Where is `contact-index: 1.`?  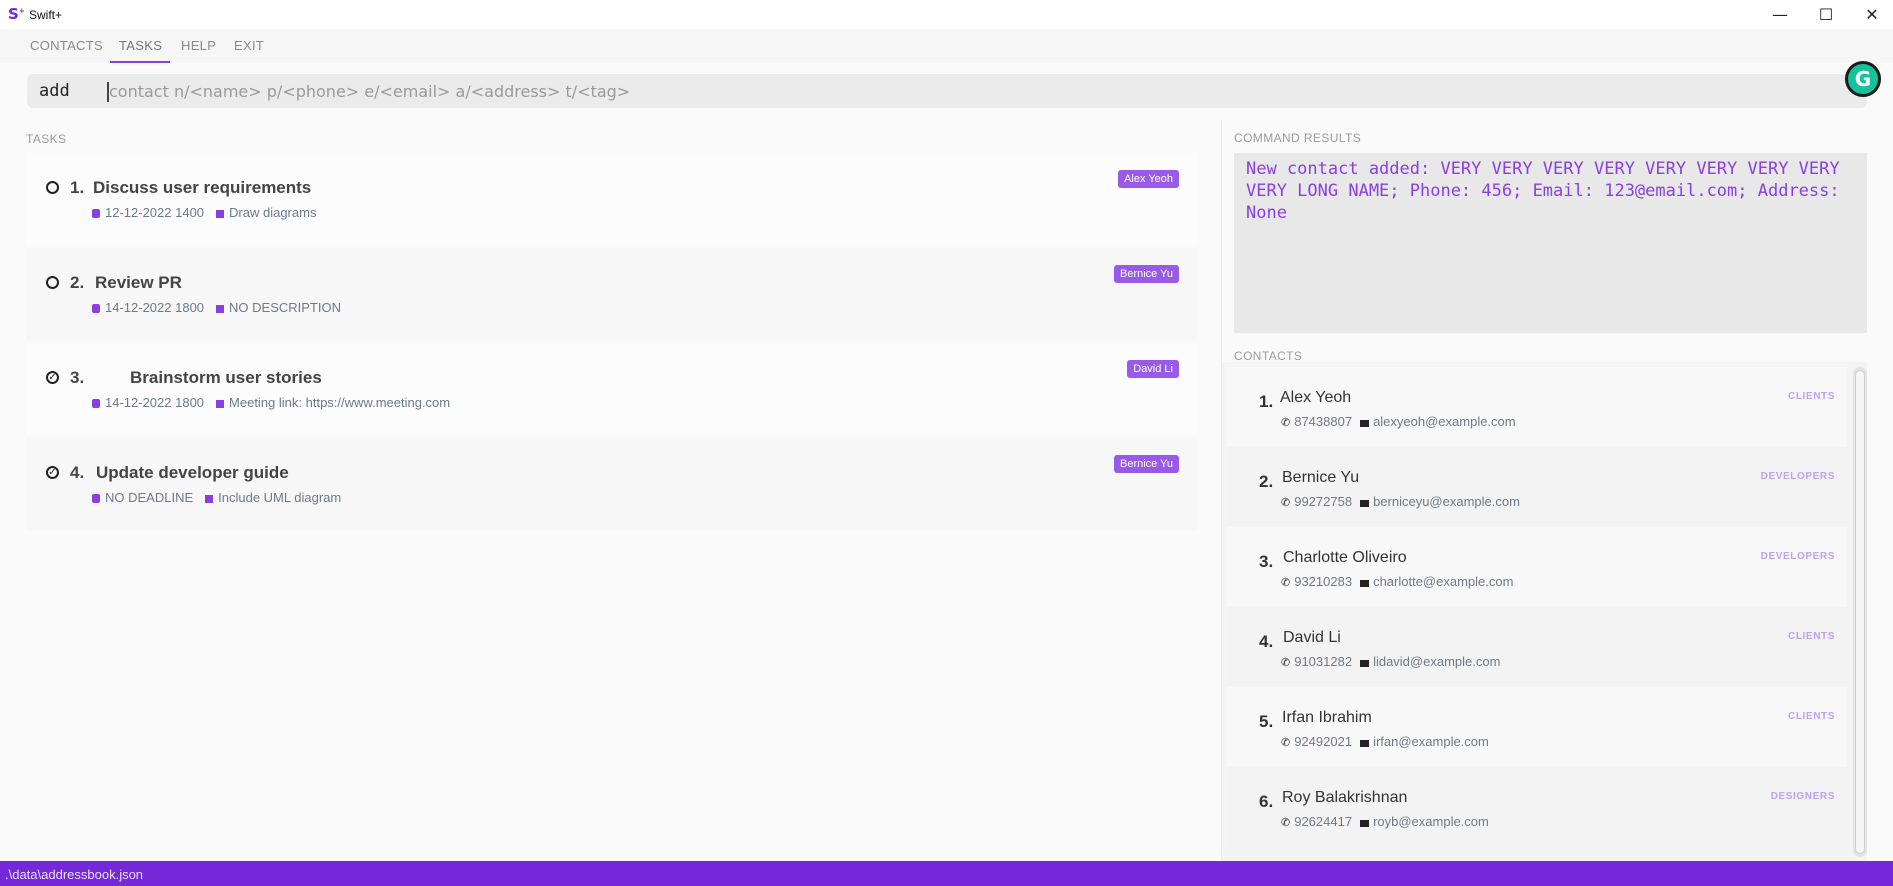
contact-index: 1. is located at coordinates (1266, 401).